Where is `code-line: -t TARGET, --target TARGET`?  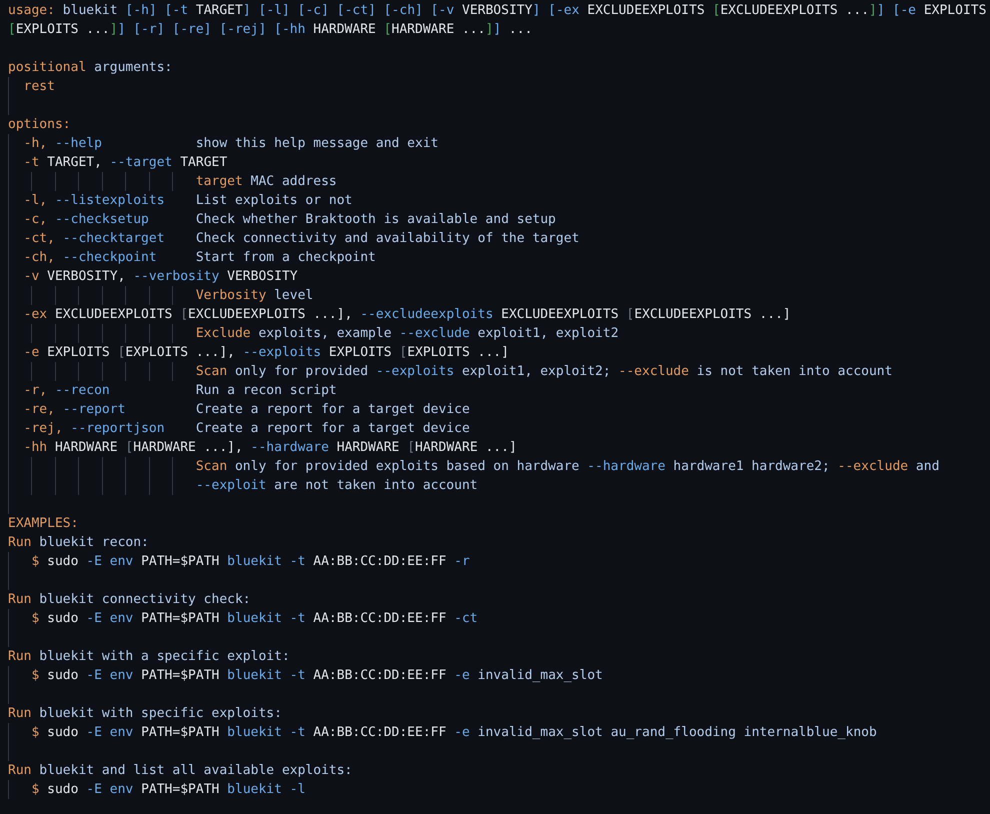 code-line: -t TARGET, --target TARGET is located at coordinates (125, 162).